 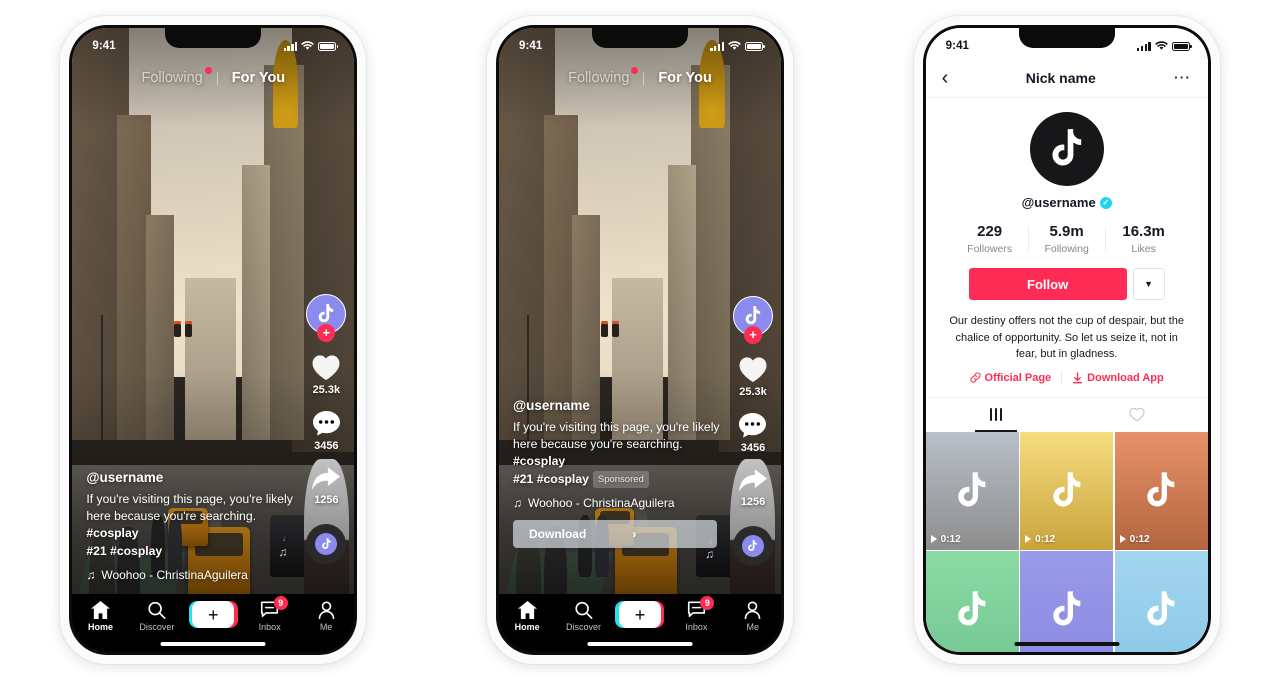 What do you see at coordinates (1067, 239) in the screenshot?
I see `stat-following: 5.9m Following` at bounding box center [1067, 239].